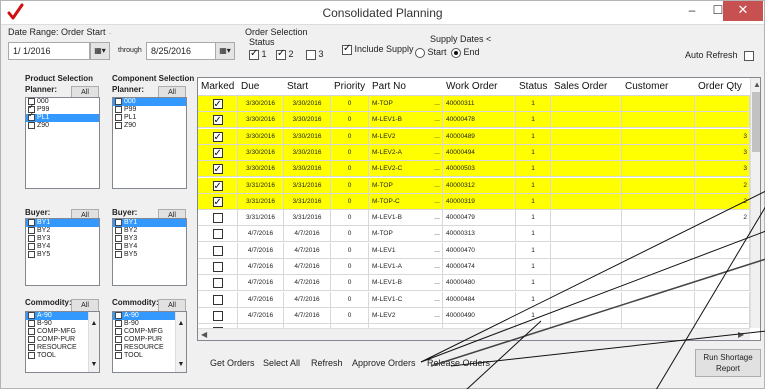 Image resolution: width=765 pixels, height=389 pixels. I want to click on table-row: 4/7/2016 4/7/2016 0 M-TOP... 40000313 1, so click(474, 234).